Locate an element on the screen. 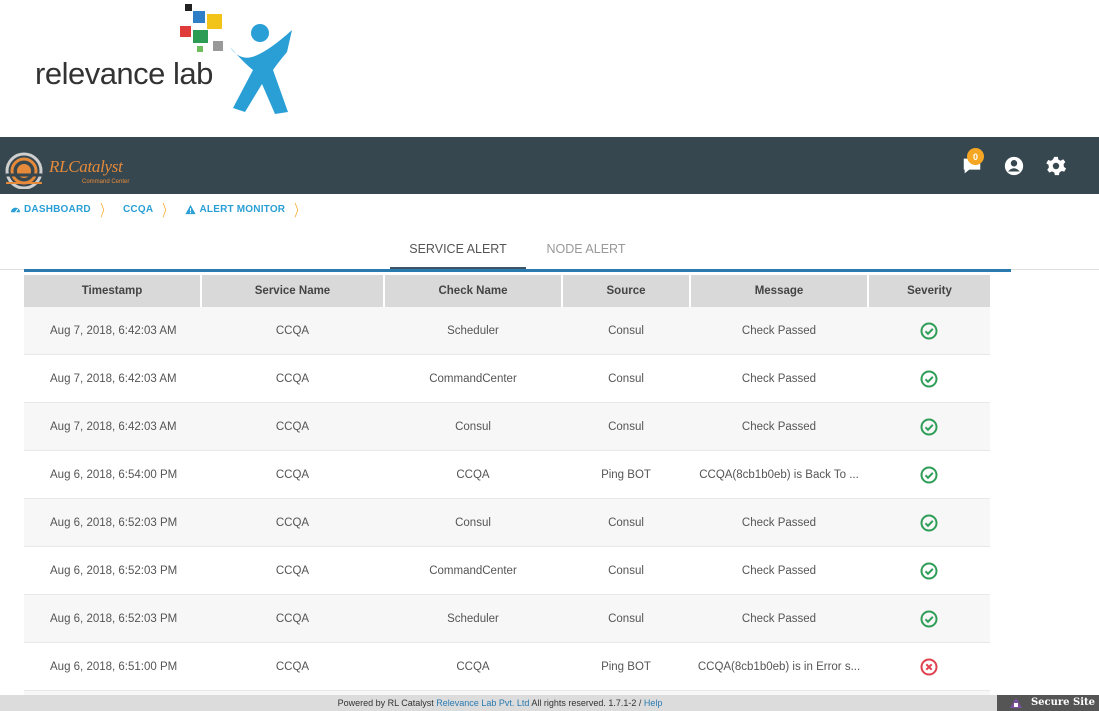 This screenshot has width=1099, height=711. column-header-message: Message is located at coordinates (779, 291).